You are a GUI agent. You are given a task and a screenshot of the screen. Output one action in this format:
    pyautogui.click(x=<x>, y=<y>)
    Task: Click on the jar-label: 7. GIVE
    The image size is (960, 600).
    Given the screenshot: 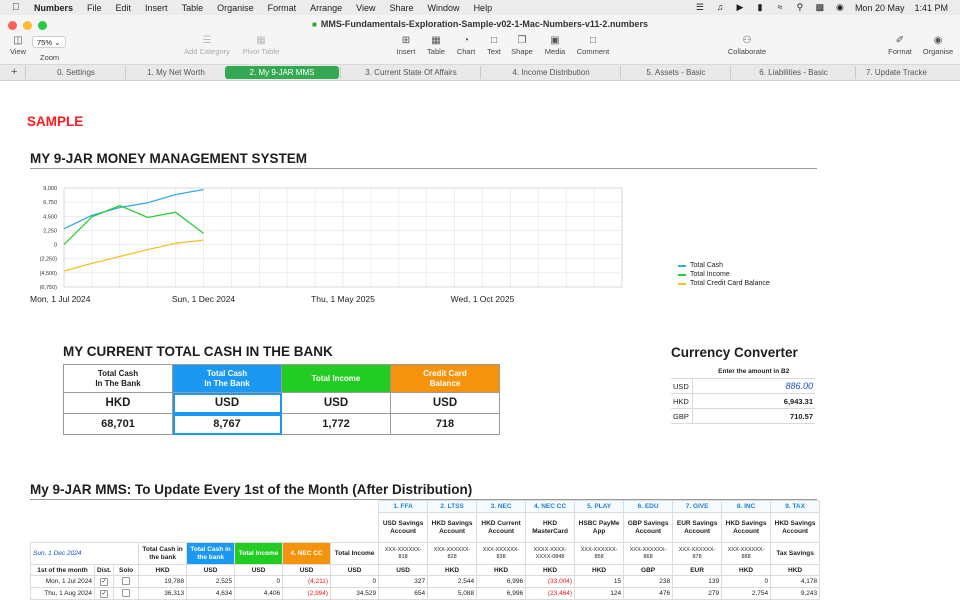 What is the action you would take?
    pyautogui.click(x=697, y=506)
    